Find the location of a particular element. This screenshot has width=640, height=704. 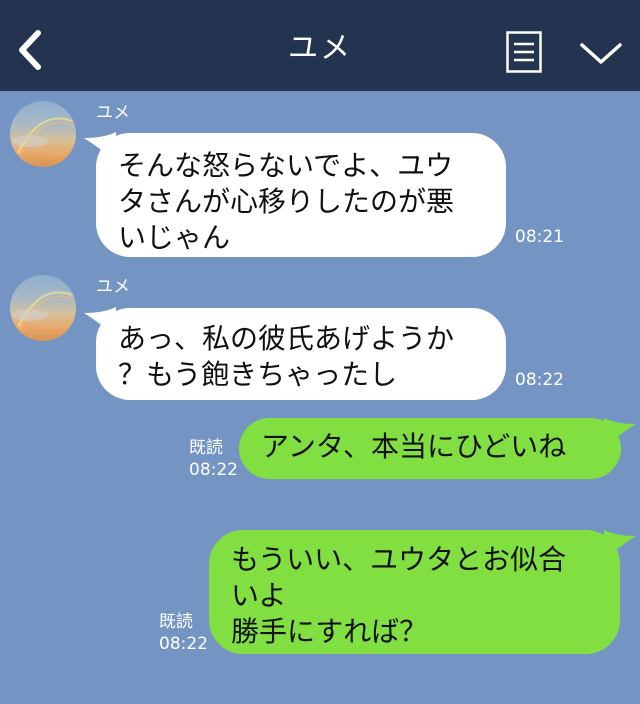

chat-header: ユメ is located at coordinates (320, 45).